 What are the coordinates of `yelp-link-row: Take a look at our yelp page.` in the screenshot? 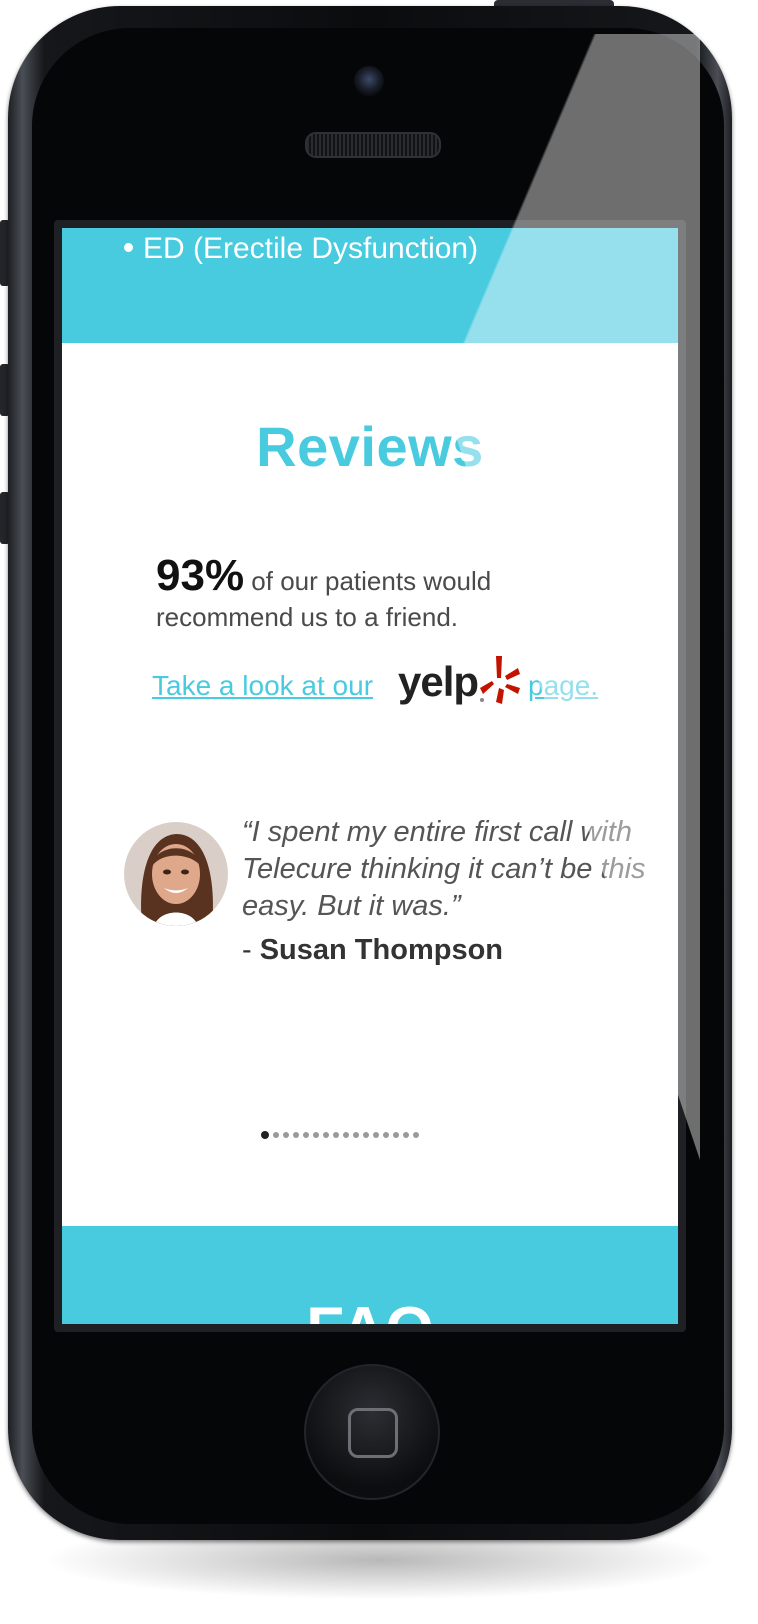 It's located at (387, 687).